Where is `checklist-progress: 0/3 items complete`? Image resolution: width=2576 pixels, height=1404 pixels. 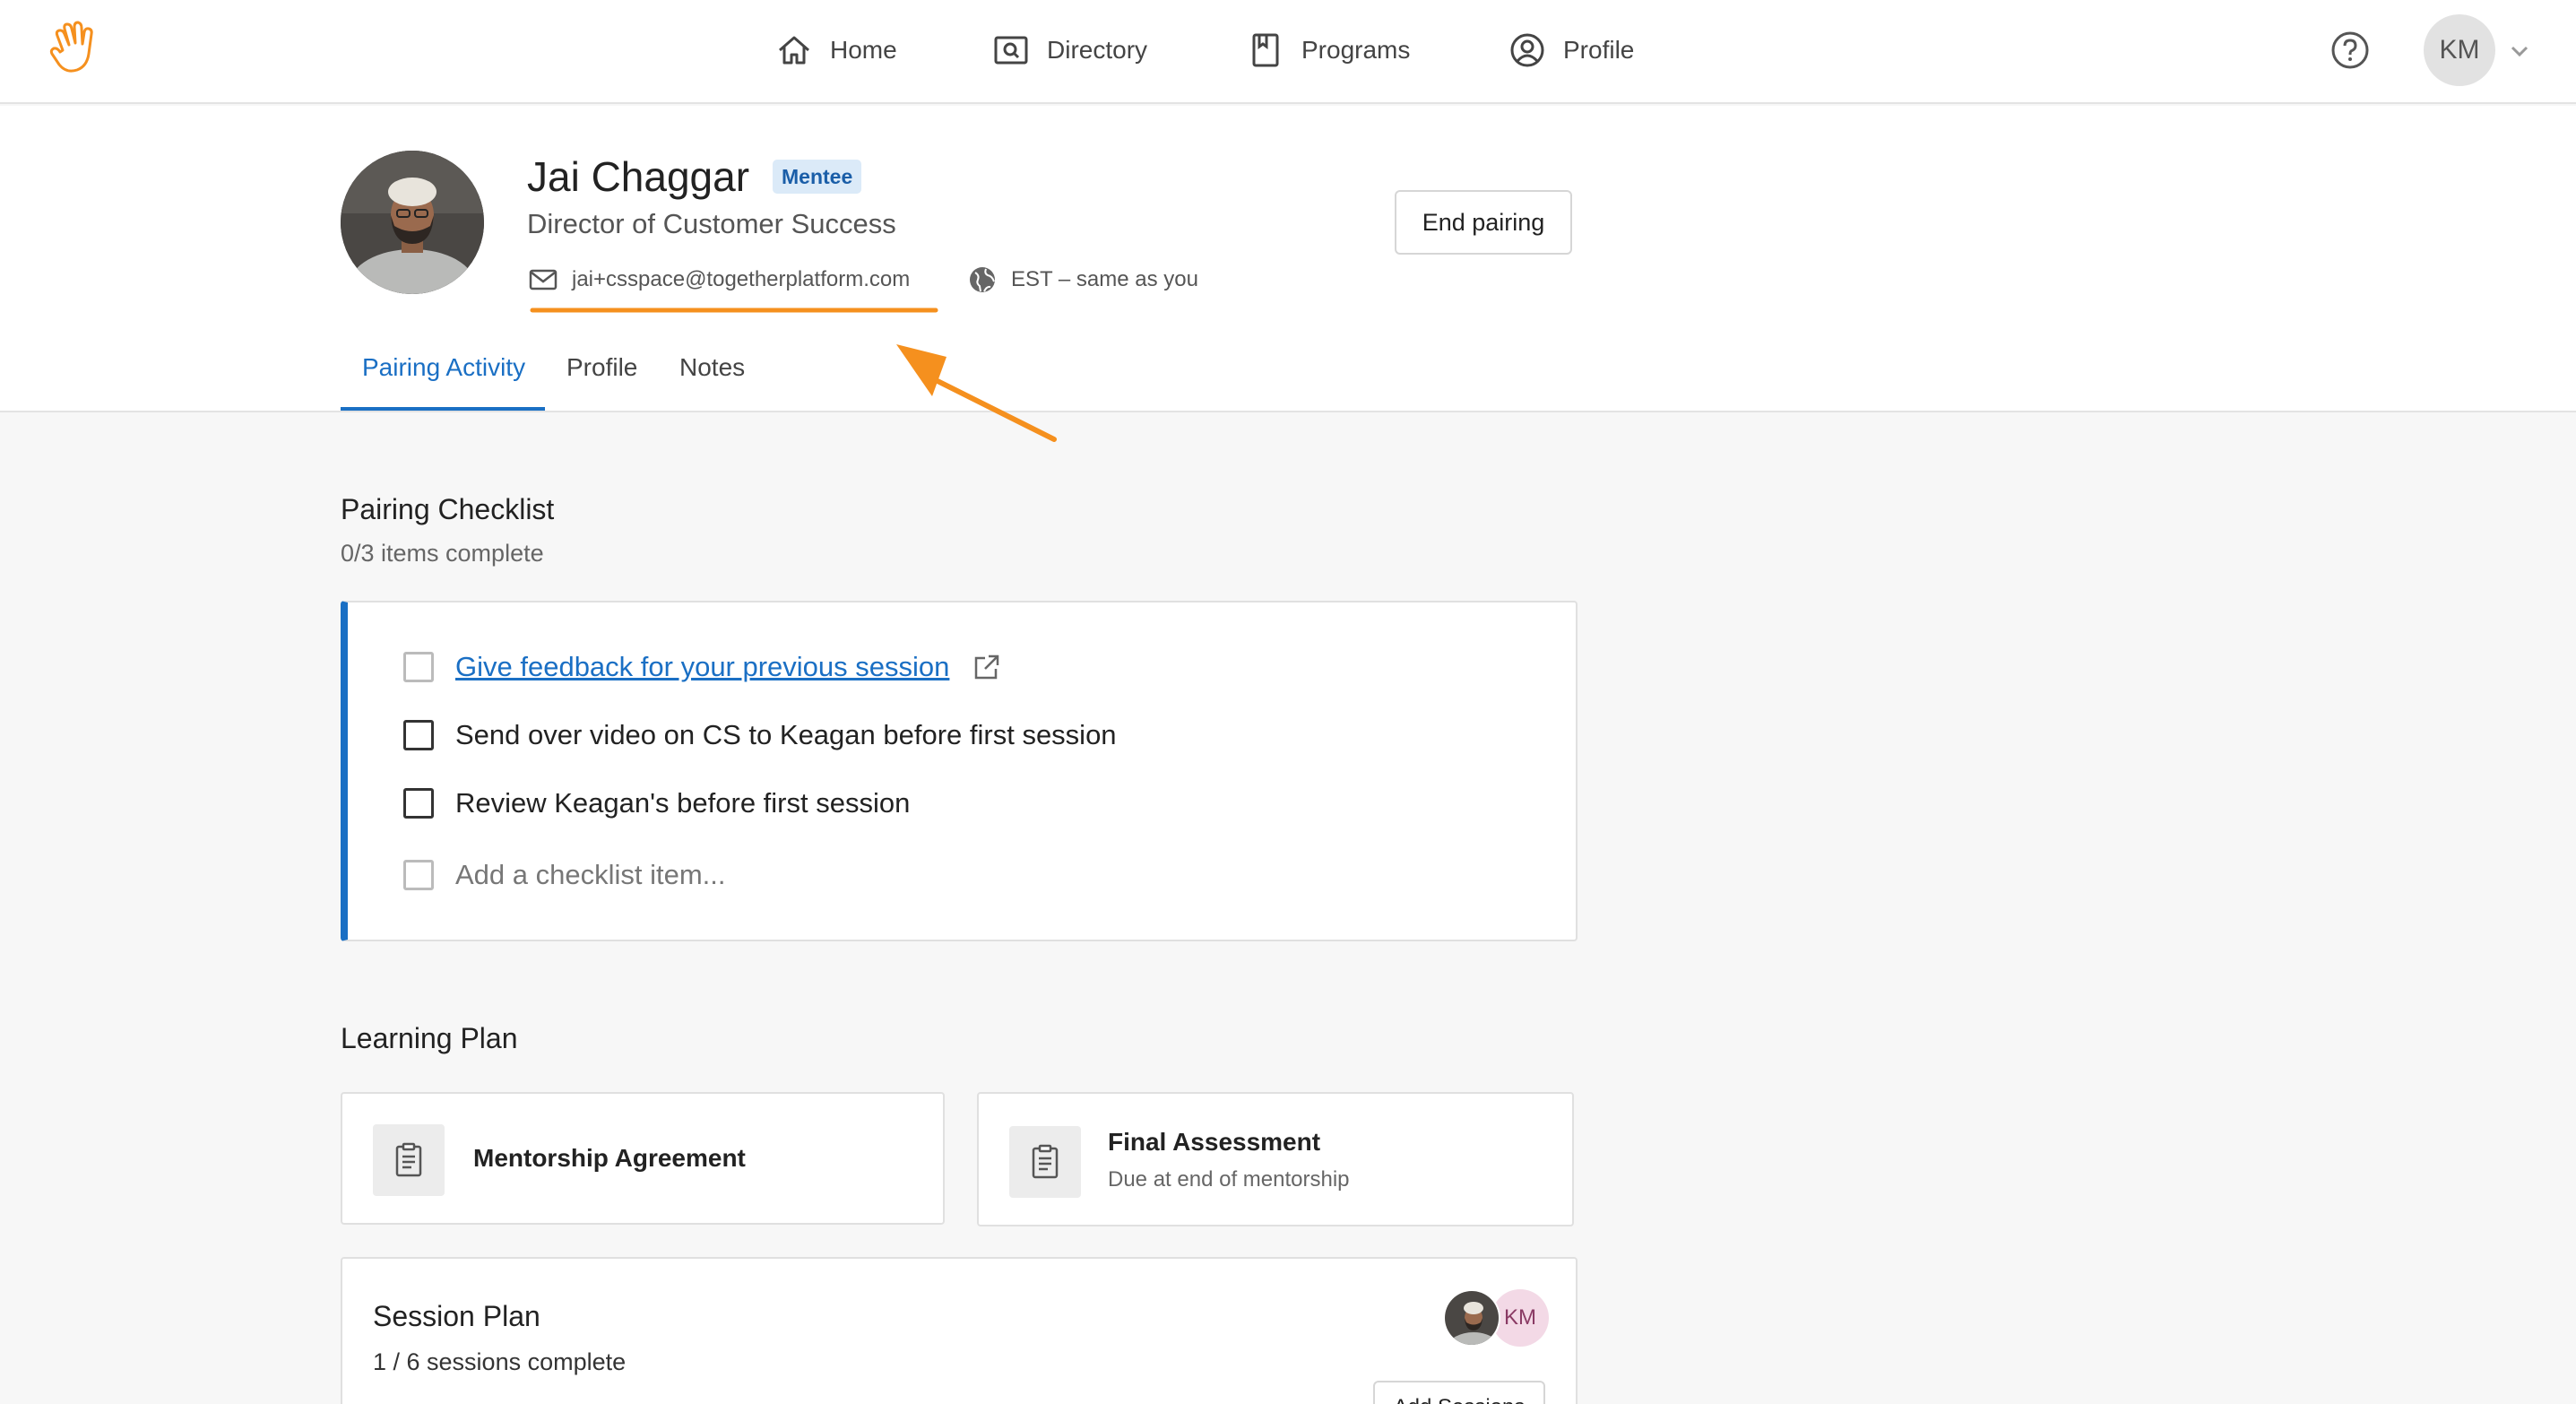
checklist-progress: 0/3 items complete is located at coordinates (442, 553).